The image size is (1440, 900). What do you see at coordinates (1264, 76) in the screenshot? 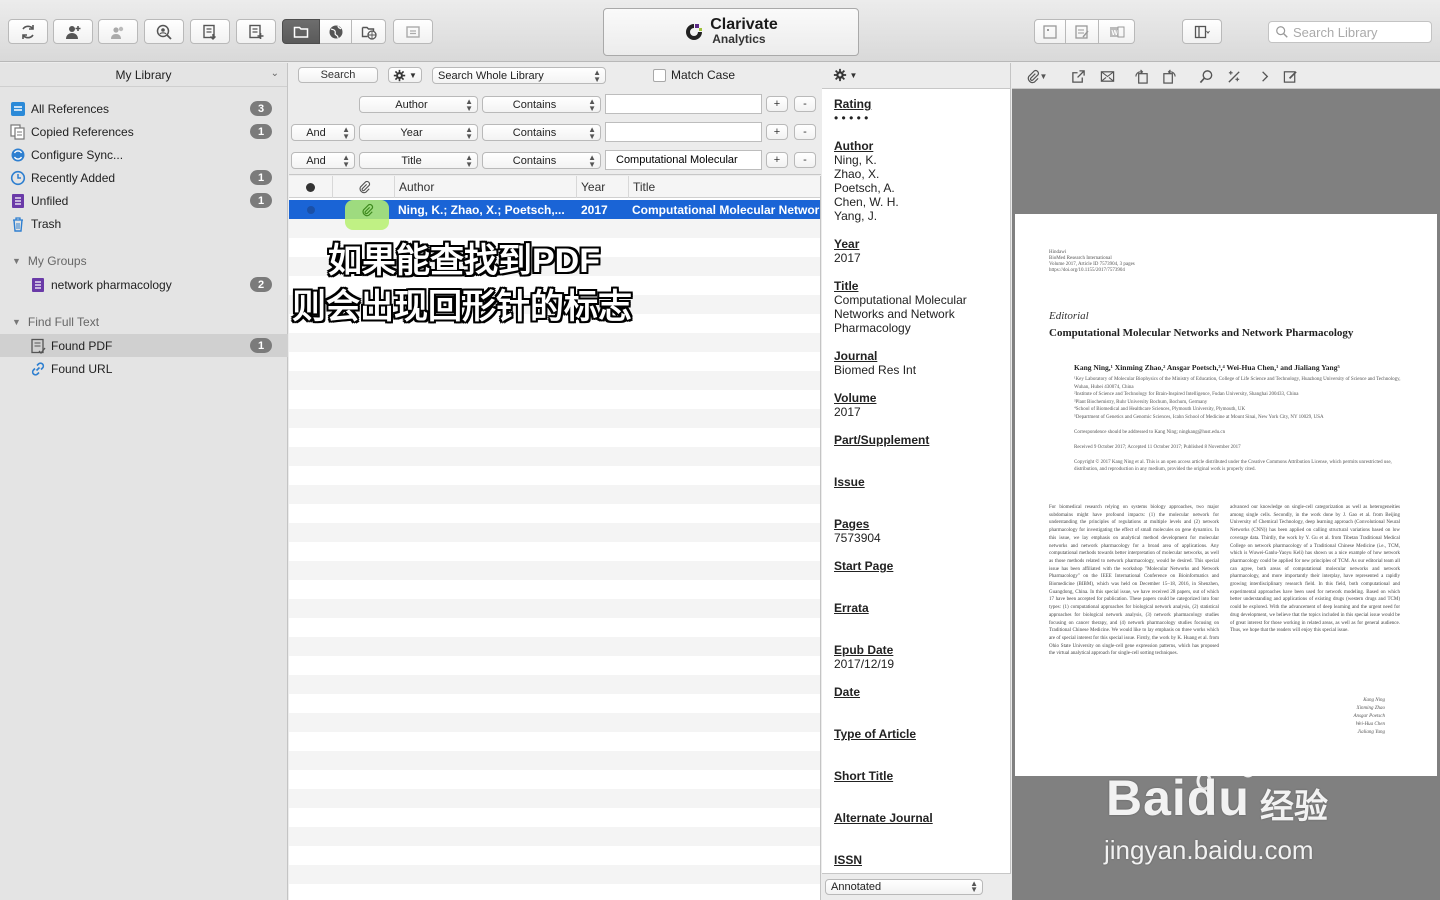
I see `next-button` at bounding box center [1264, 76].